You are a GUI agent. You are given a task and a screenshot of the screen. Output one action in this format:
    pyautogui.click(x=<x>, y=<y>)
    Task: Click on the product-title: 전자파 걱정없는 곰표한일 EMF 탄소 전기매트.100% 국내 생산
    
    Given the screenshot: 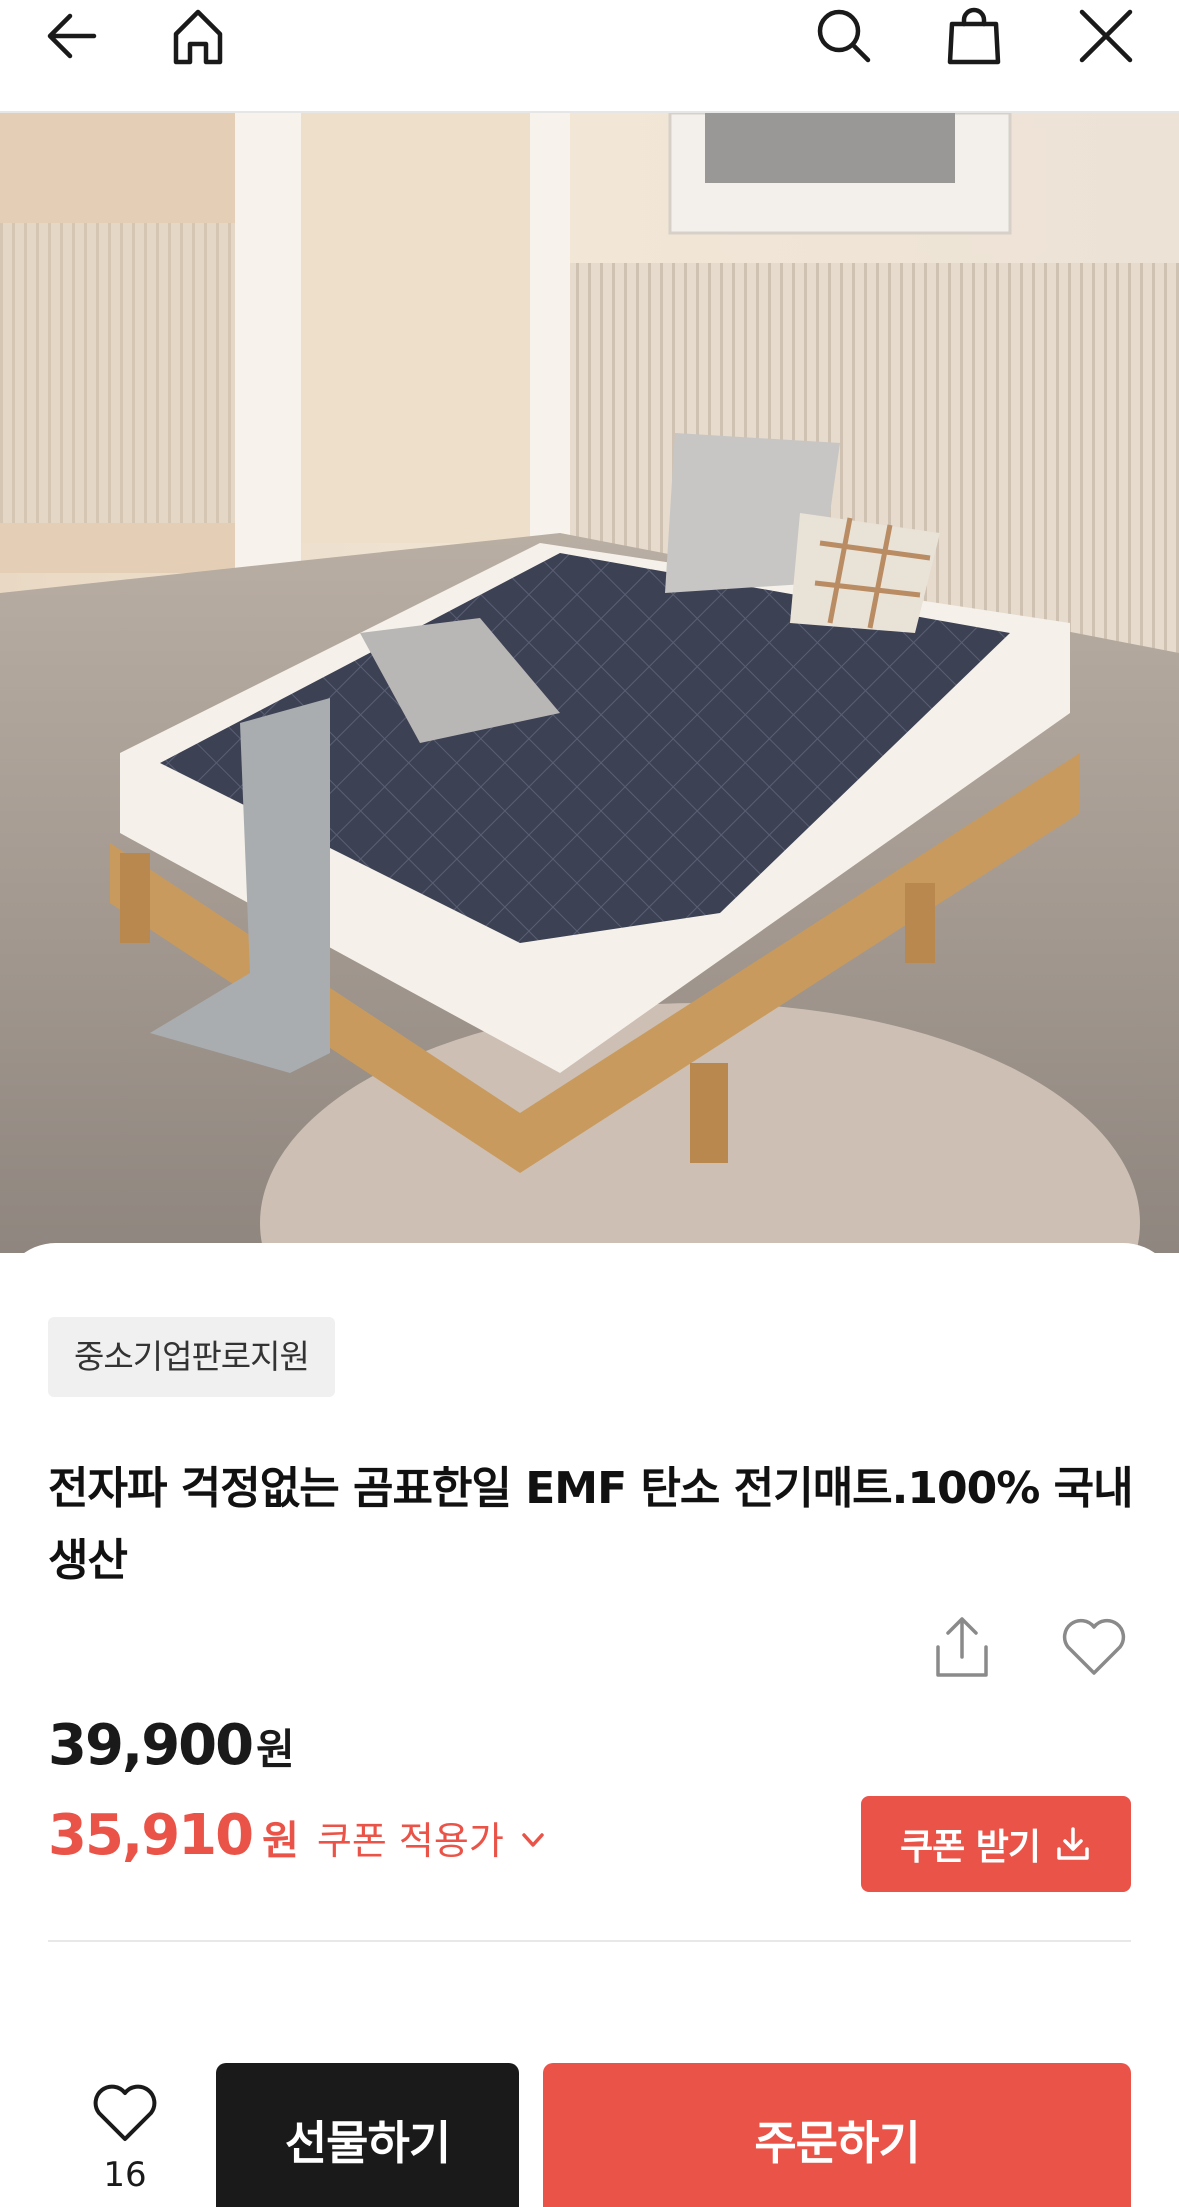 What is the action you would take?
    pyautogui.click(x=591, y=1524)
    